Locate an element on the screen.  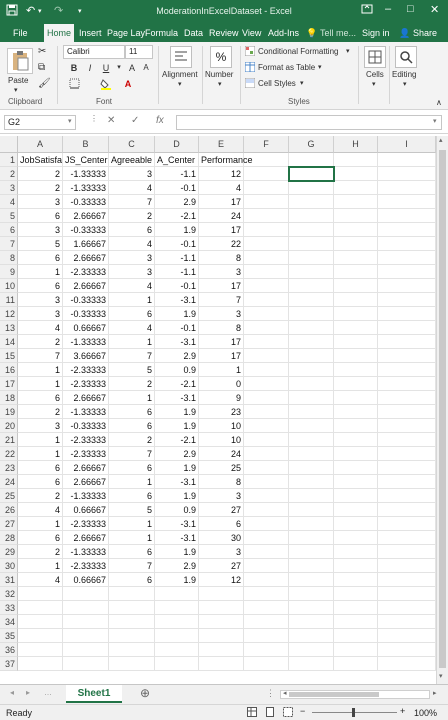
cell-i19 is located at coordinates (407, 412).